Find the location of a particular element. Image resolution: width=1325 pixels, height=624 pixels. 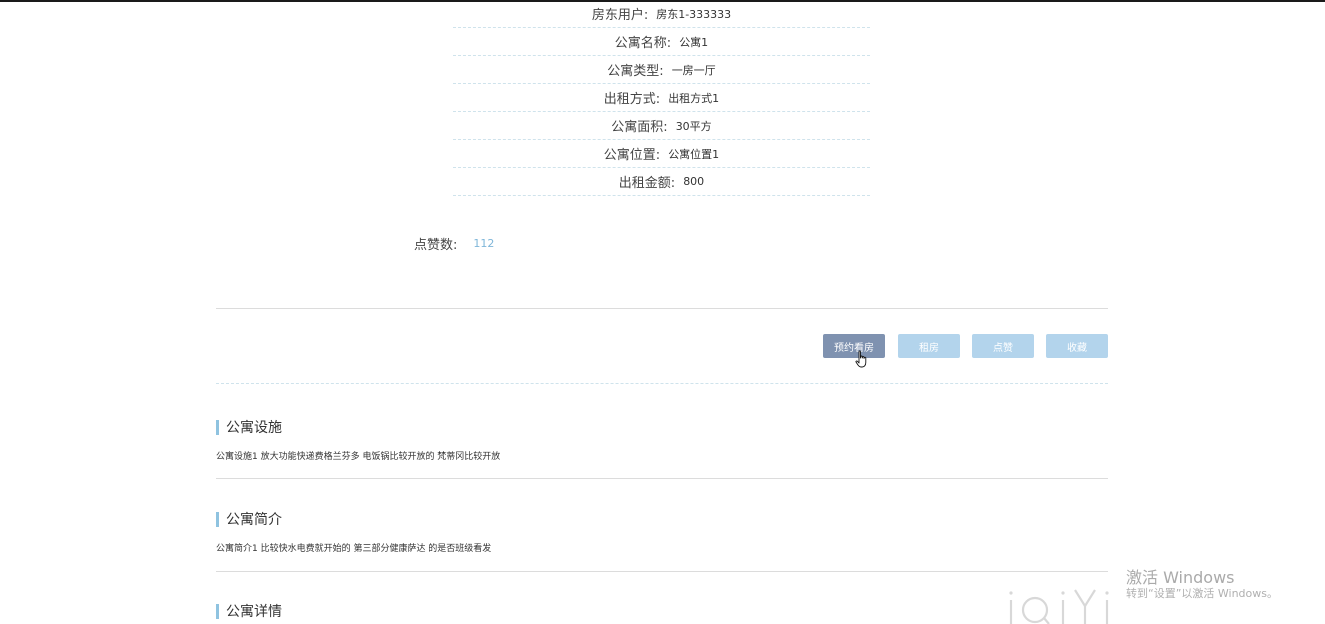

likes-label: 点赞数: is located at coordinates (436, 245).